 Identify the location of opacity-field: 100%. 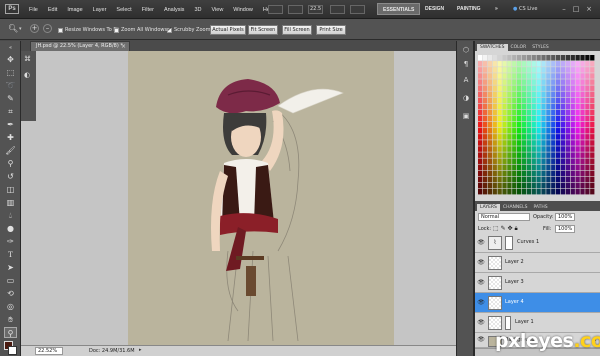
(565, 217).